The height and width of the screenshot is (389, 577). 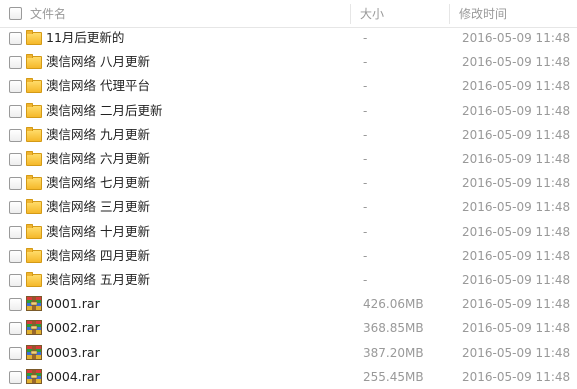 I want to click on file-name: 0001.rar, so click(x=73, y=304).